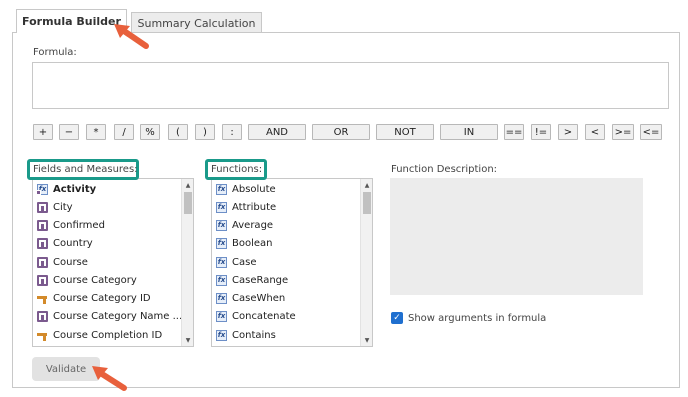  Describe the element at coordinates (237, 169) in the screenshot. I see `functions-label: Functions:` at that location.